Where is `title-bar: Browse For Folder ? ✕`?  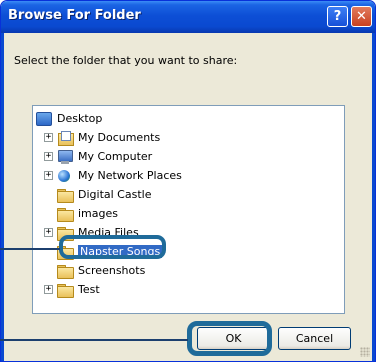 title-bar: Browse For Folder ? ✕ is located at coordinates (188, 17).